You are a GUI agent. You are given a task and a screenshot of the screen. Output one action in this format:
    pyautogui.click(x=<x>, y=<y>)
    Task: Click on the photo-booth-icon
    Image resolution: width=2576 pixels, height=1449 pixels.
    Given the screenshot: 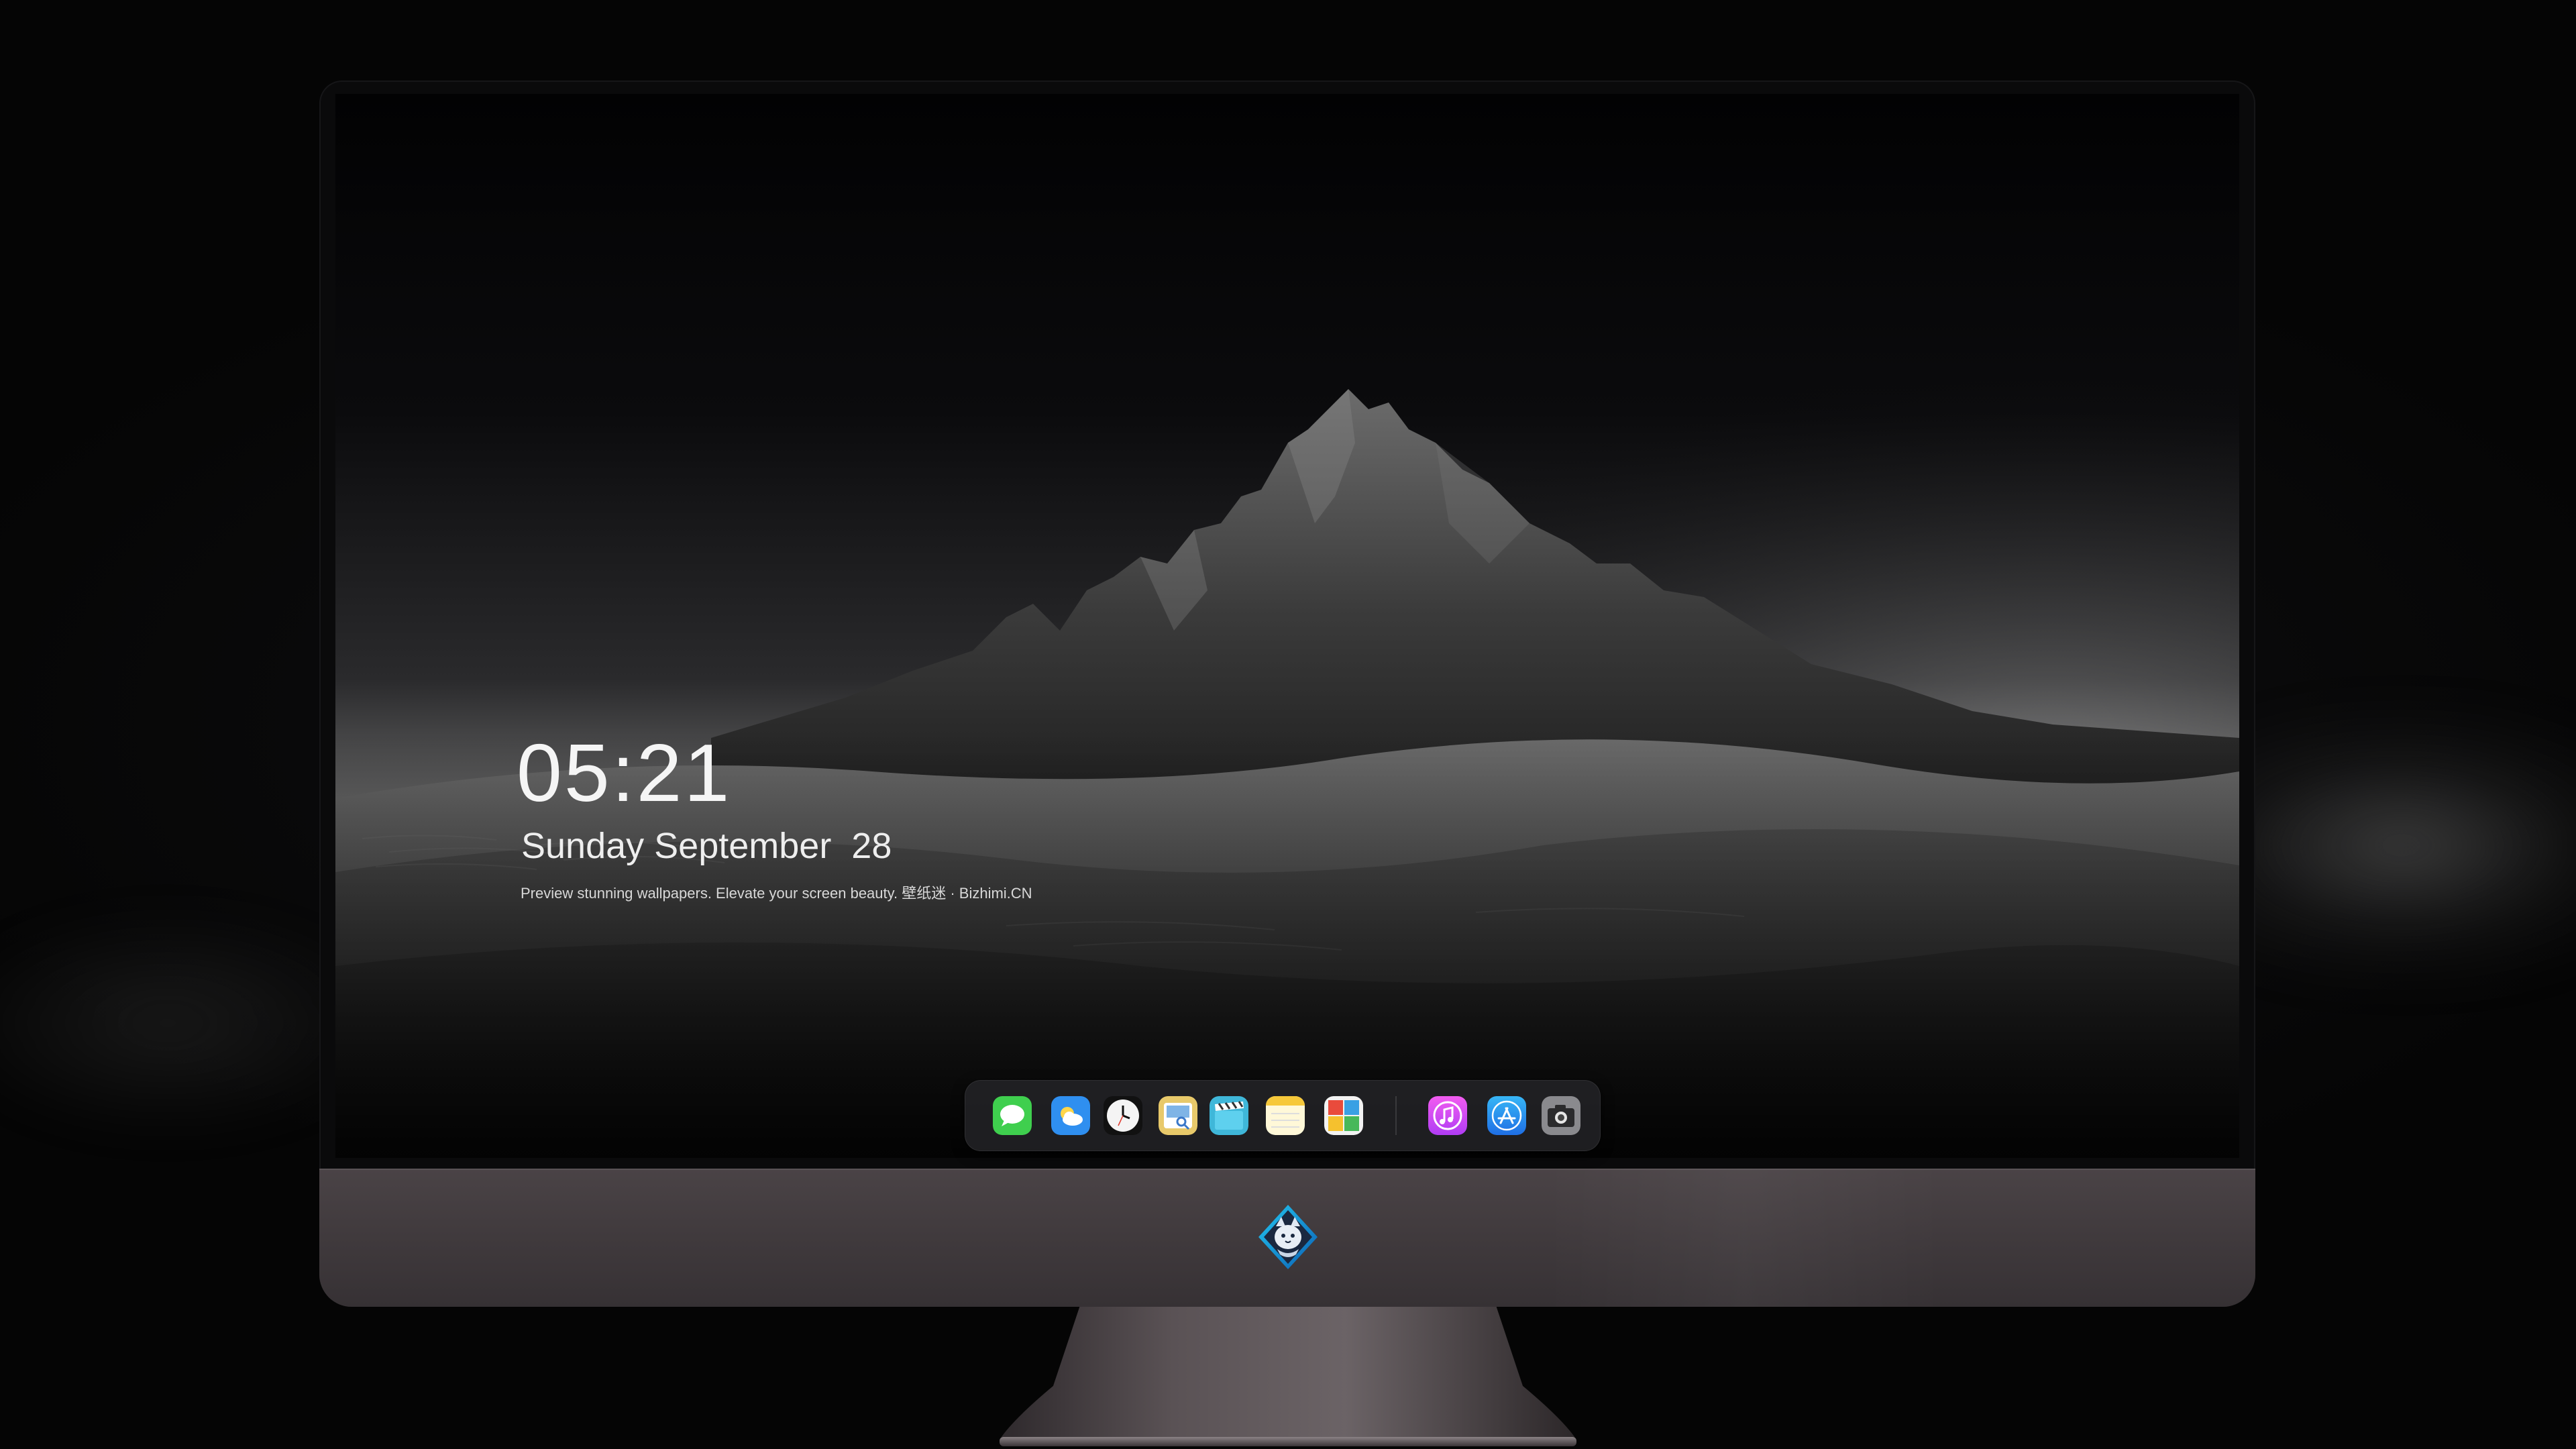 What is the action you would take?
    pyautogui.click(x=1343, y=1115)
    